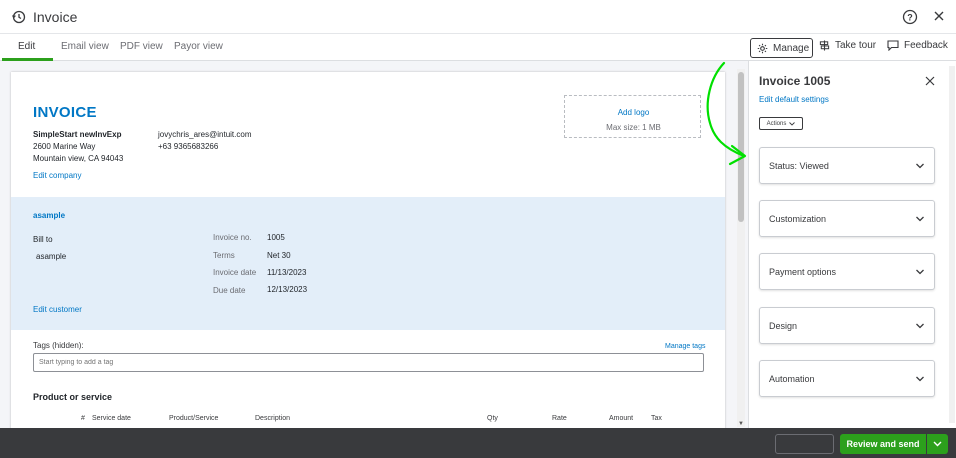 The height and width of the screenshot is (458, 956). What do you see at coordinates (57, 175) in the screenshot?
I see `edit-company-link: Edit company` at bounding box center [57, 175].